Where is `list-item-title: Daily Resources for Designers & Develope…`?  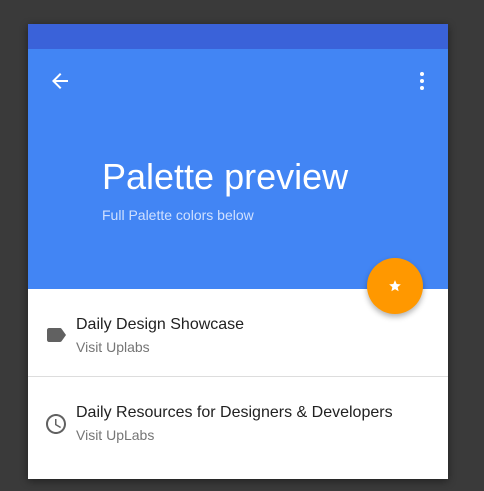 list-item-title: Daily Resources for Designers & Develope… is located at coordinates (234, 412).